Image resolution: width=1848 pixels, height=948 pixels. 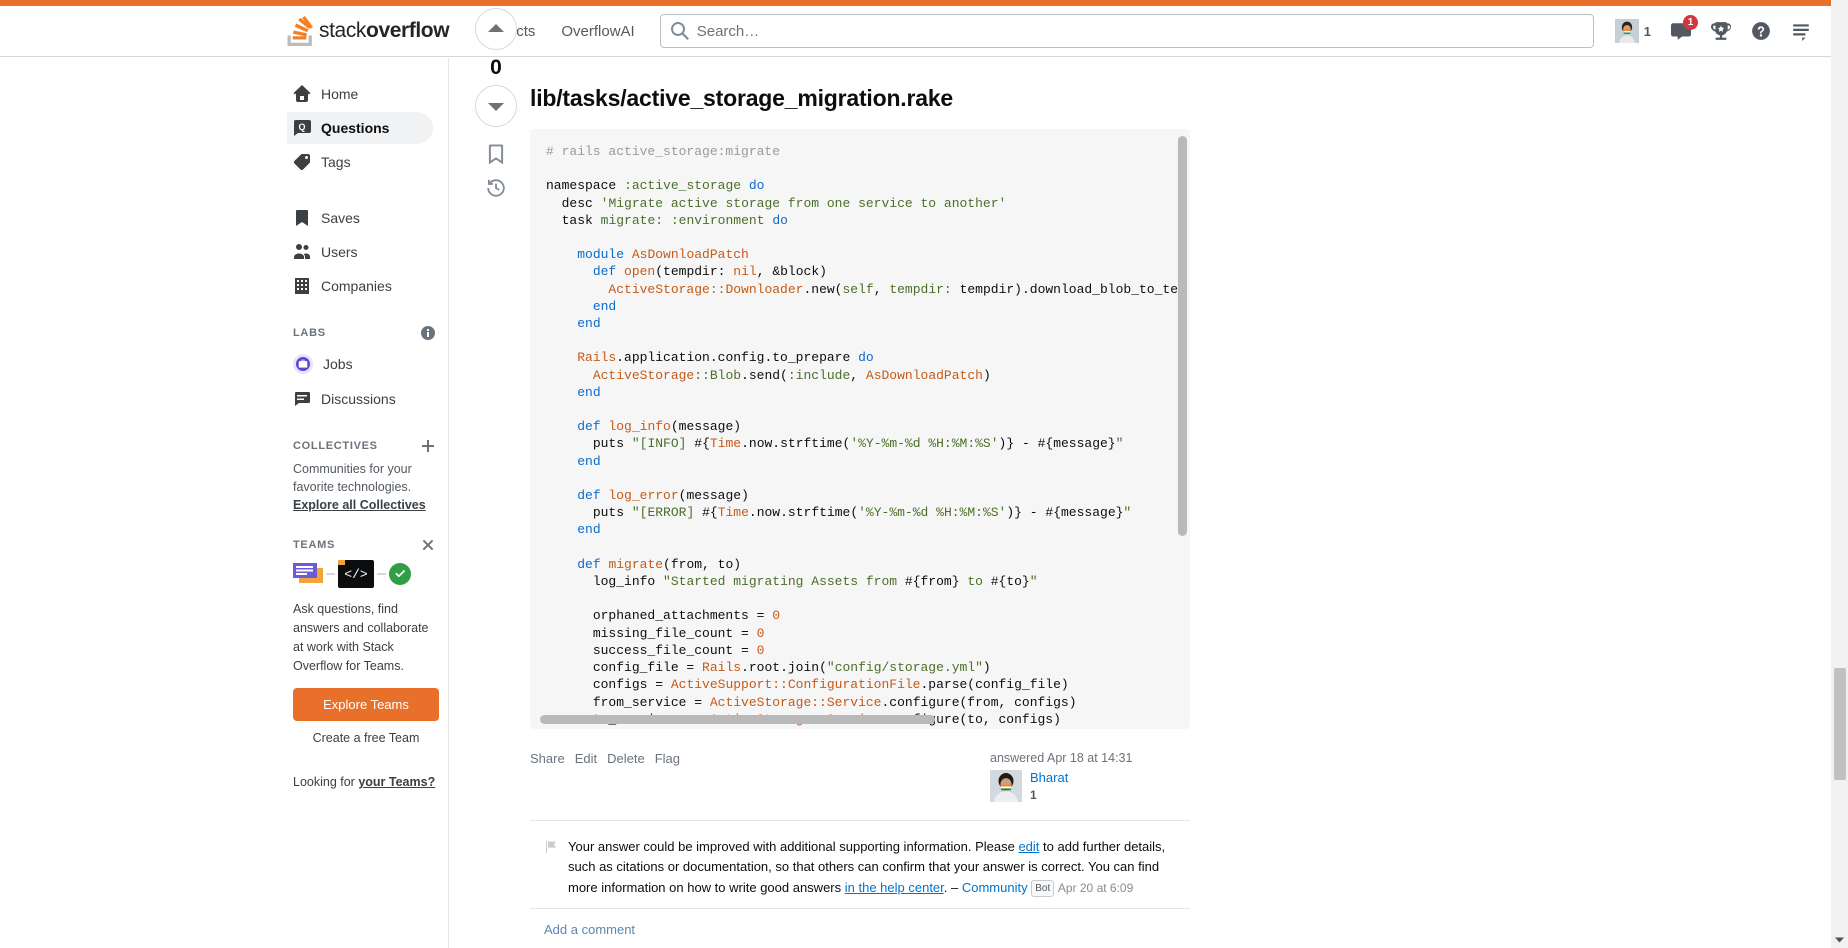 What do you see at coordinates (356, 286) in the screenshot?
I see `sidebar-item-label: Companies` at bounding box center [356, 286].